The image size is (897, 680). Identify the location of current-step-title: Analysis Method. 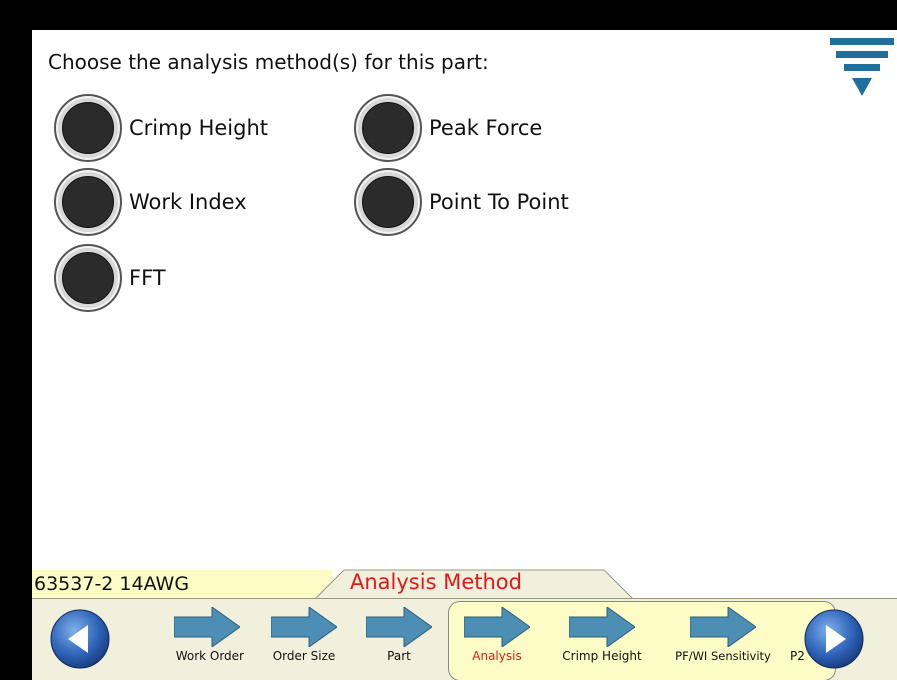
(436, 582).